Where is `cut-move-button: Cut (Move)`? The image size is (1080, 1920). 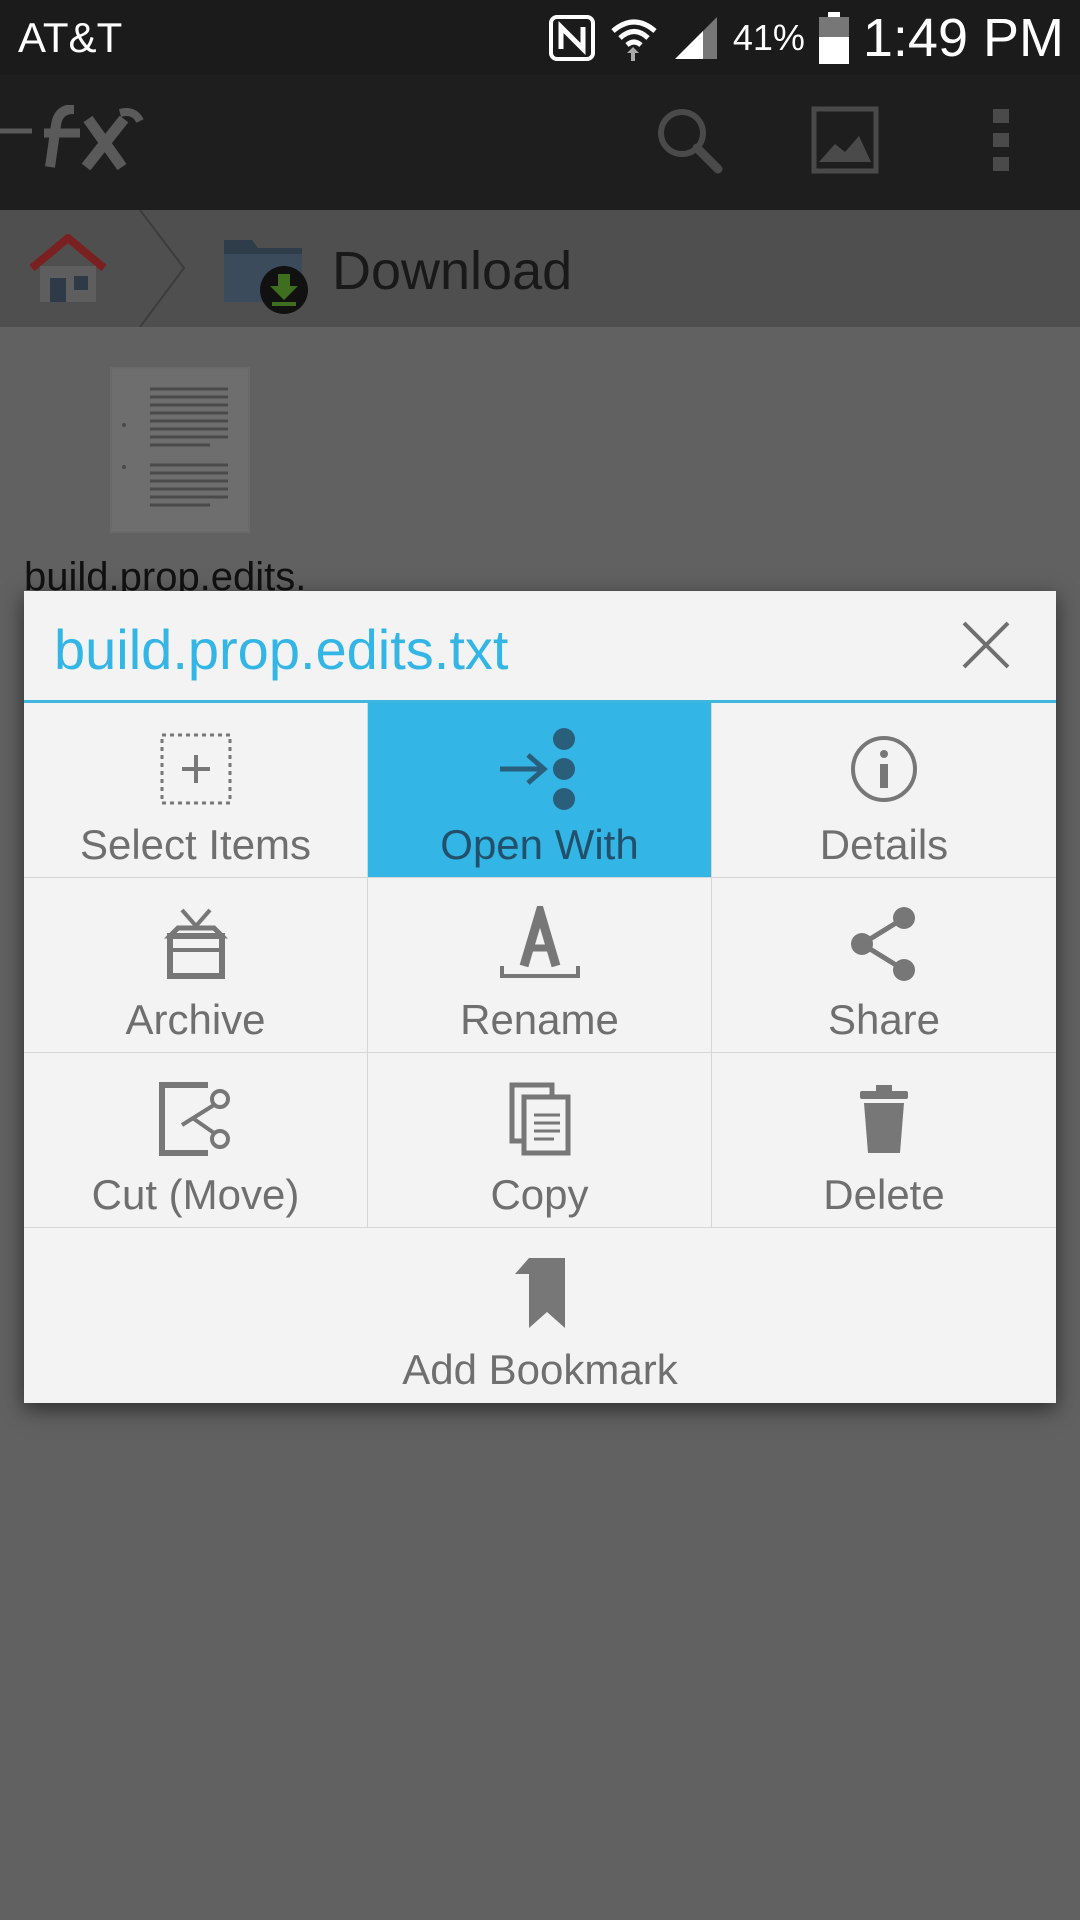
cut-move-button: Cut (Move) is located at coordinates (196, 1140).